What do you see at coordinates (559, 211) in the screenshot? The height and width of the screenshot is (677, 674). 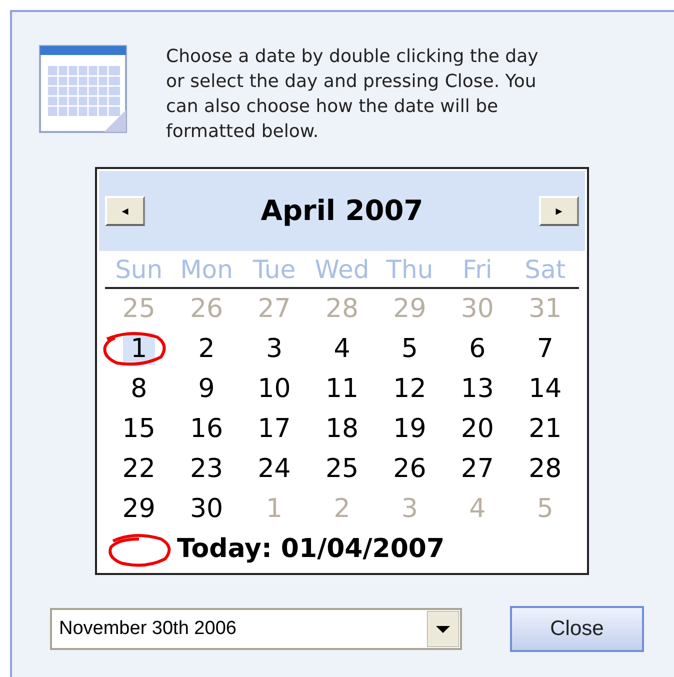 I see `next-month-button: ▸` at bounding box center [559, 211].